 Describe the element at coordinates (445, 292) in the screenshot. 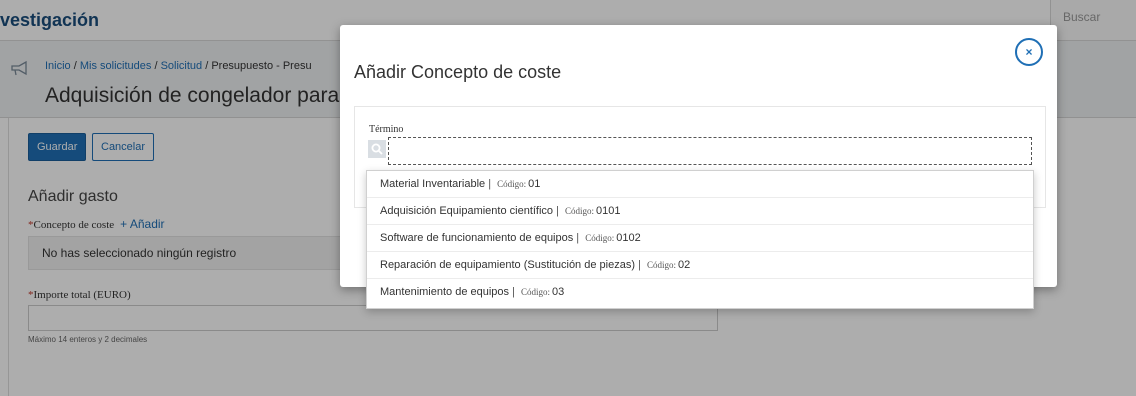

I see `result-name: Mantenimiento de equipos` at that location.